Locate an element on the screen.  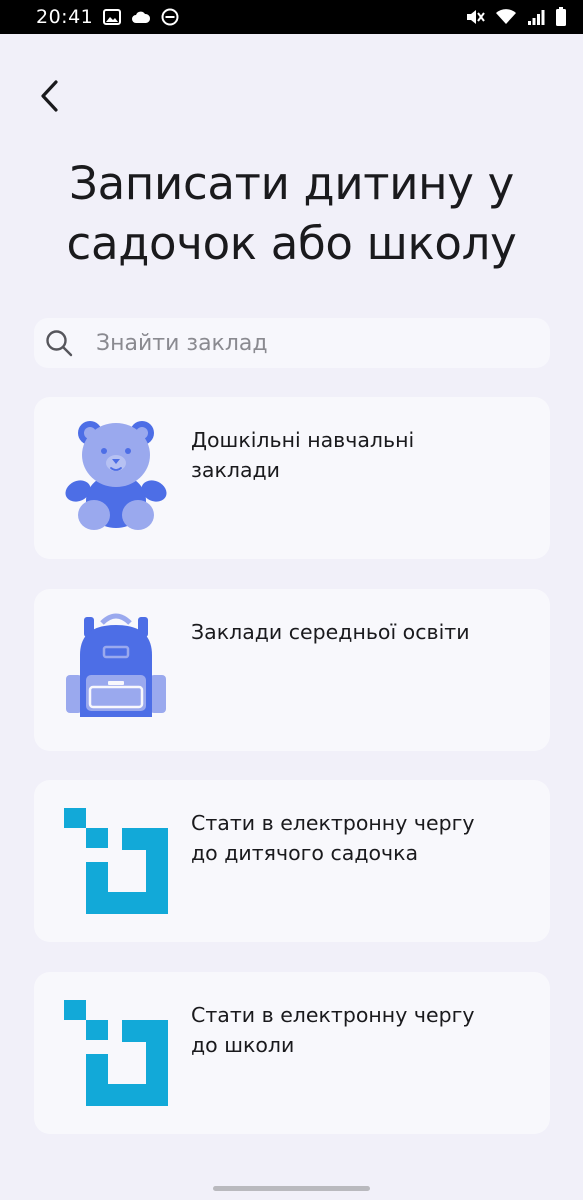
category-card-school-queue: Стати в електронну чергу до школи is located at coordinates (292, 1053).